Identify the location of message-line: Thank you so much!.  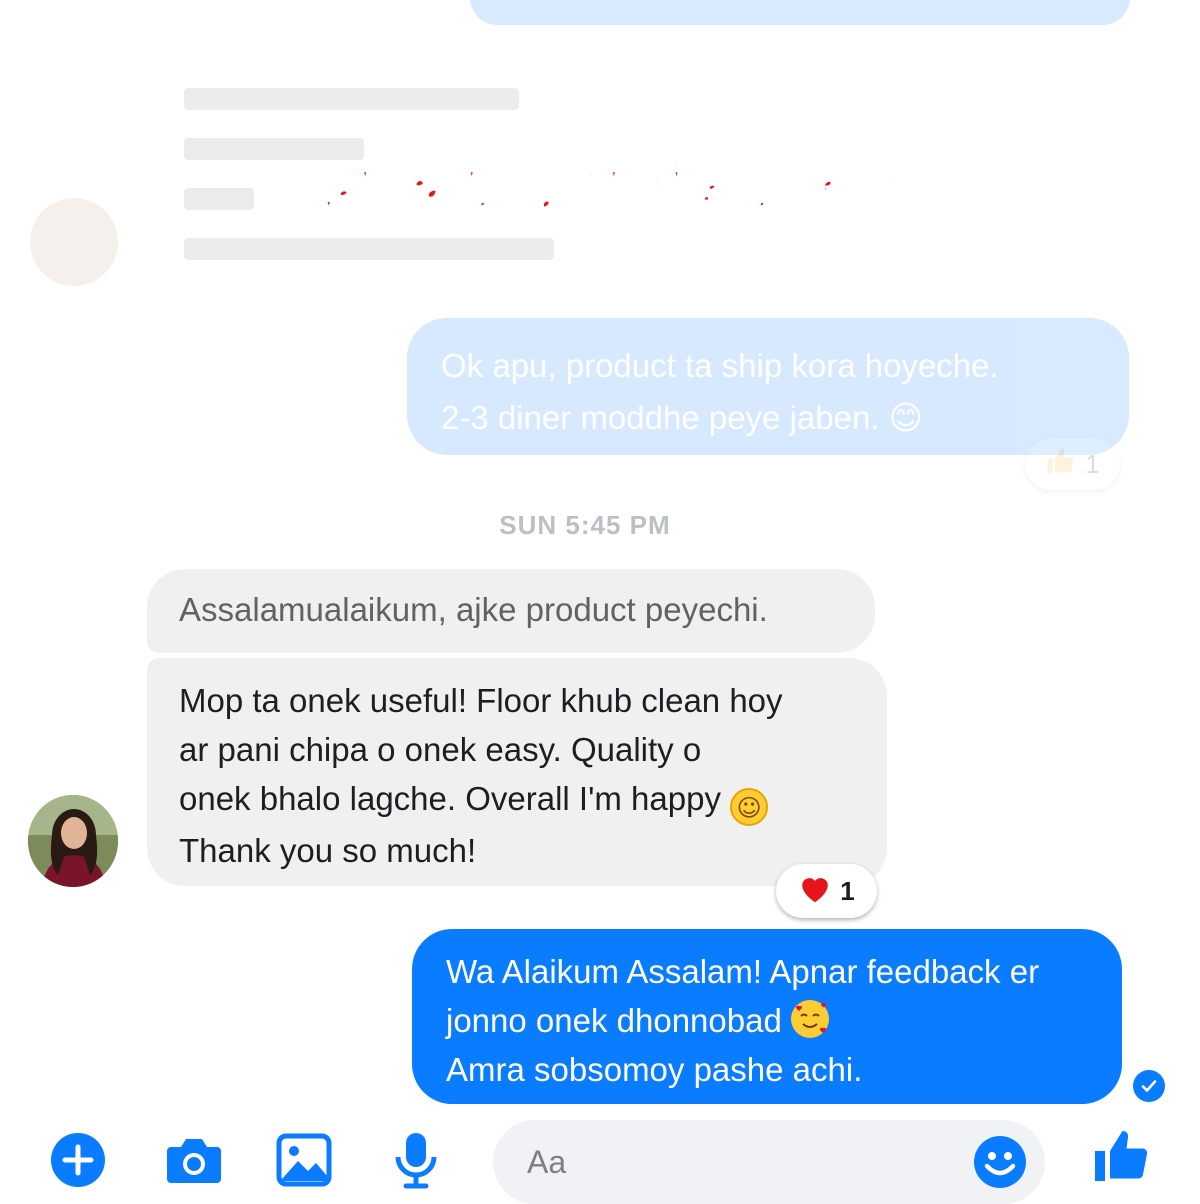
(328, 850).